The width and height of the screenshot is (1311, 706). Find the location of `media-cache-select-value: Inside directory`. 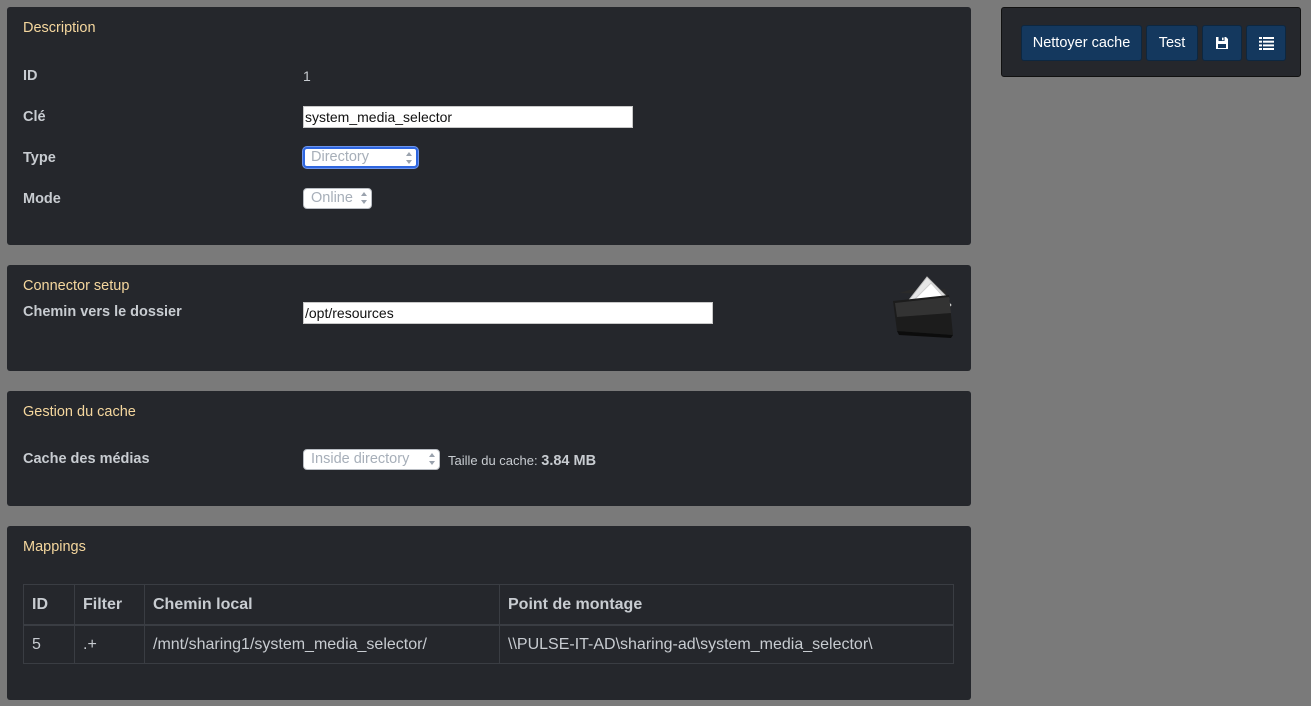

media-cache-select-value: Inside directory is located at coordinates (360, 459).